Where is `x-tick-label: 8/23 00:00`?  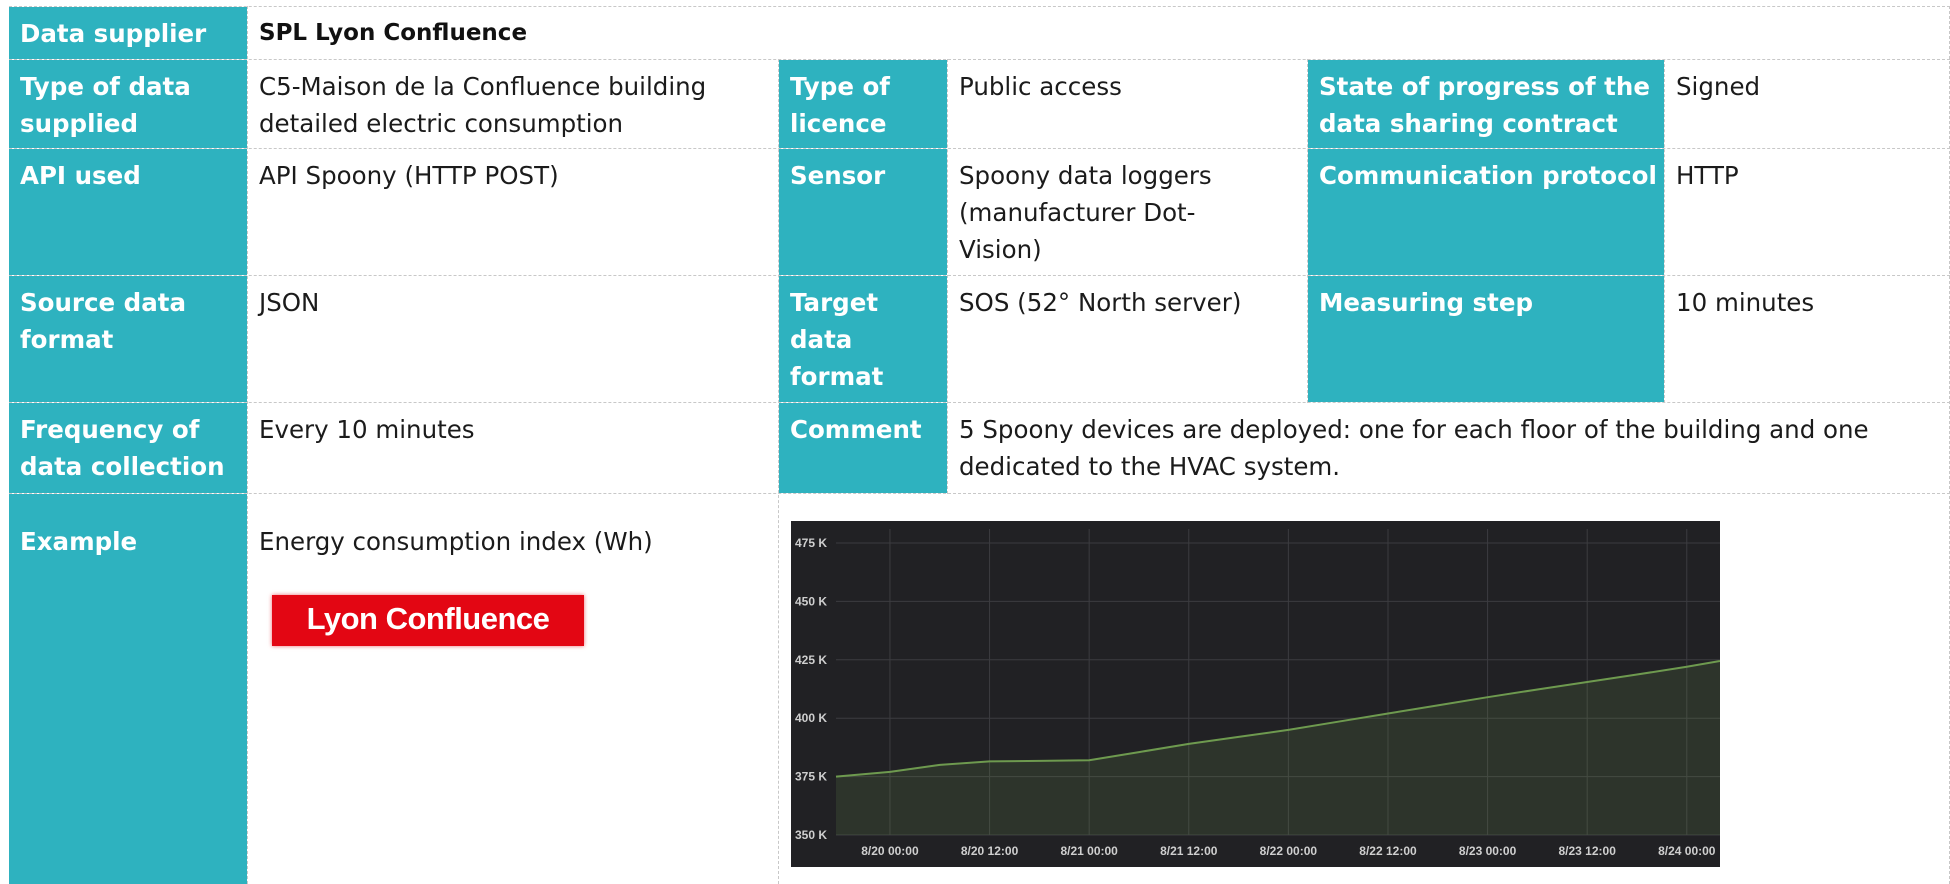
x-tick-label: 8/23 00:00 is located at coordinates (1488, 851).